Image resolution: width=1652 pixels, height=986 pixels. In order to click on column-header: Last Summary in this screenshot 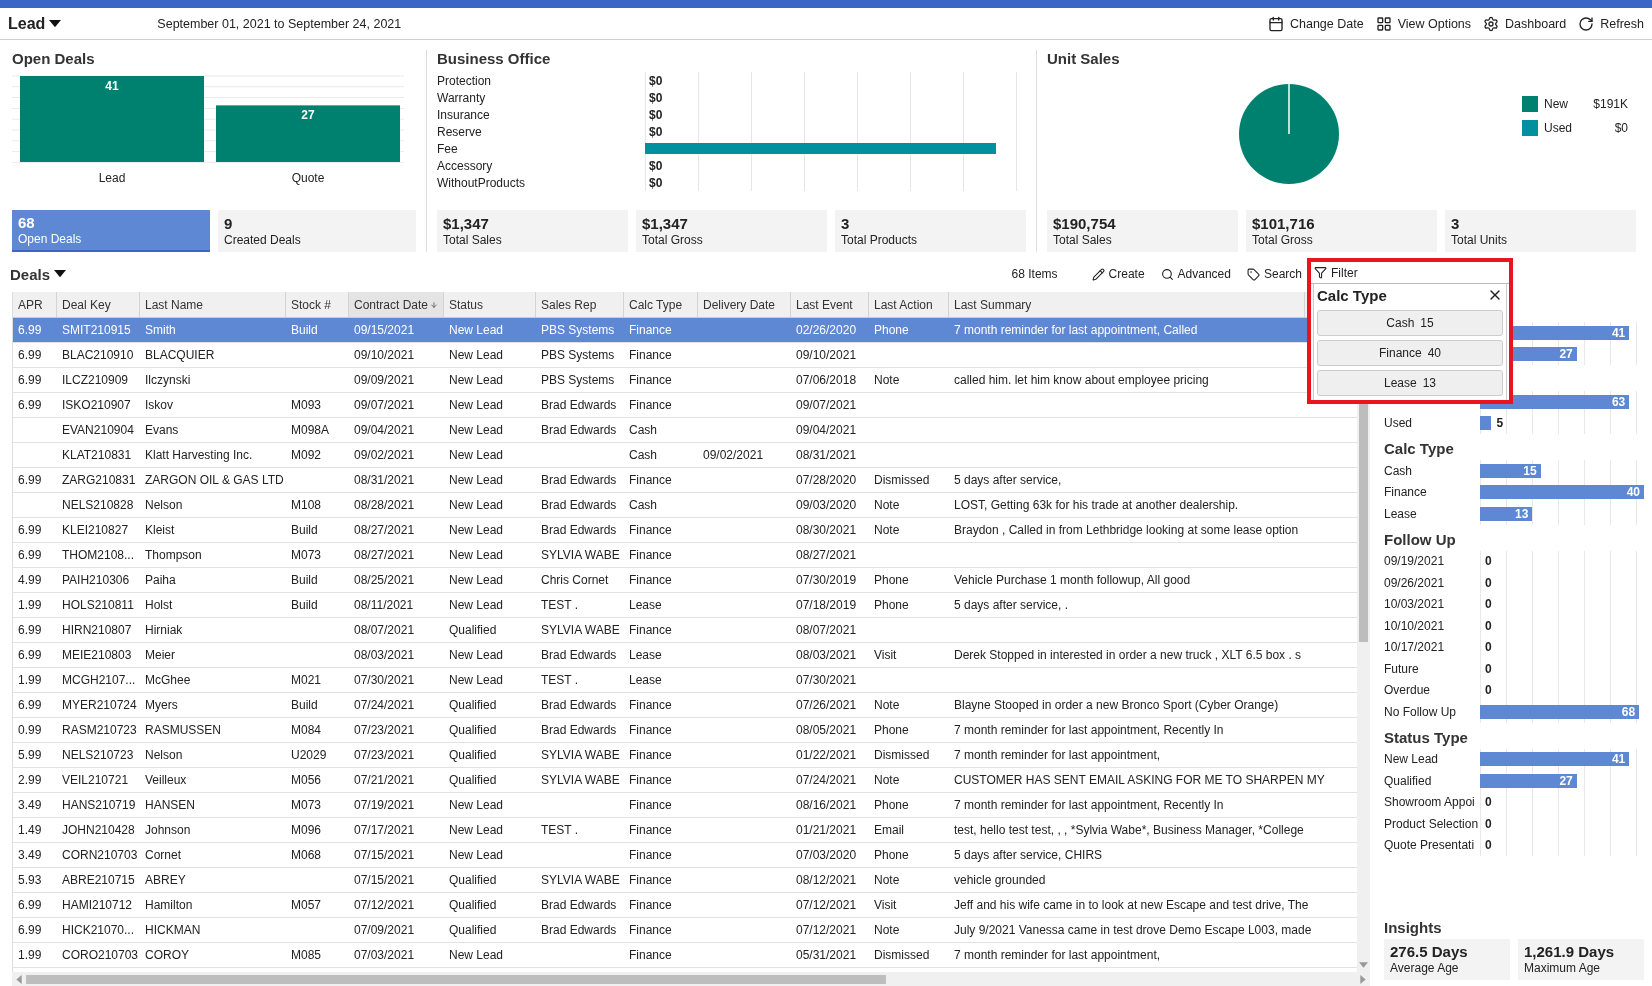, I will do `click(1127, 304)`.